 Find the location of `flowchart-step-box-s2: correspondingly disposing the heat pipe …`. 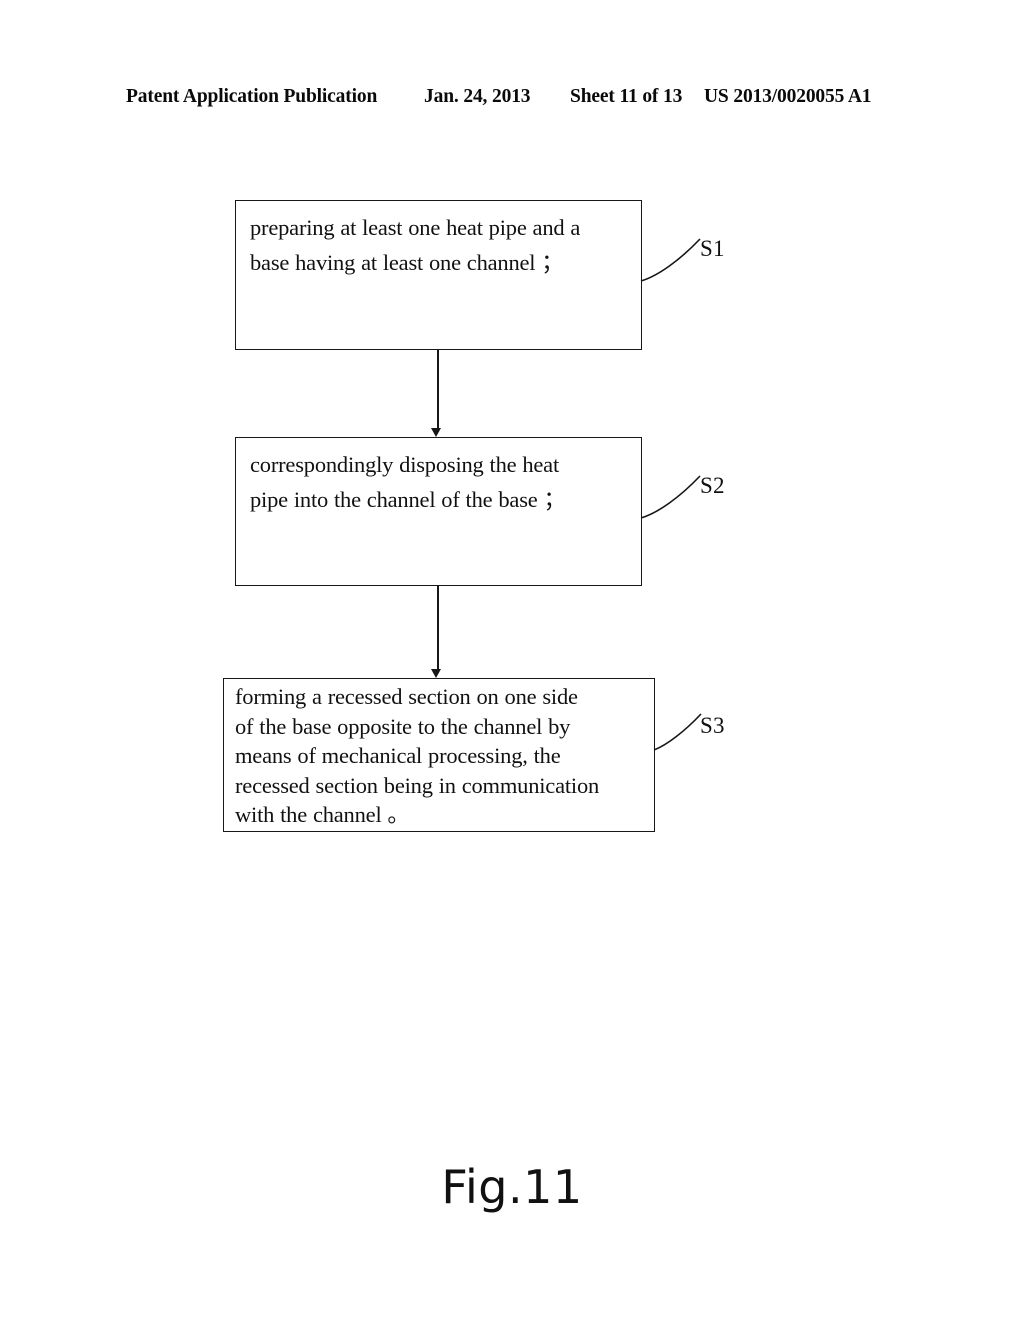

flowchart-step-box-s2: correspondingly disposing the heat pipe … is located at coordinates (438, 511).